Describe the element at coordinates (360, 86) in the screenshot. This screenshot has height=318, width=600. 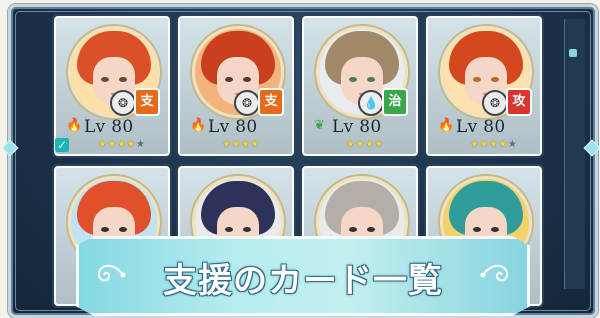
I see `character-card: 💧 治 ❦ Lv 80 ★★★★` at that location.